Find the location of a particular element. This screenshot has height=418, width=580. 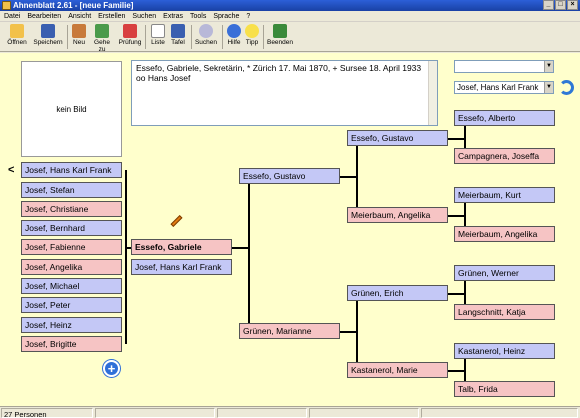

status-bar: 27 Personen is located at coordinates (290, 412).